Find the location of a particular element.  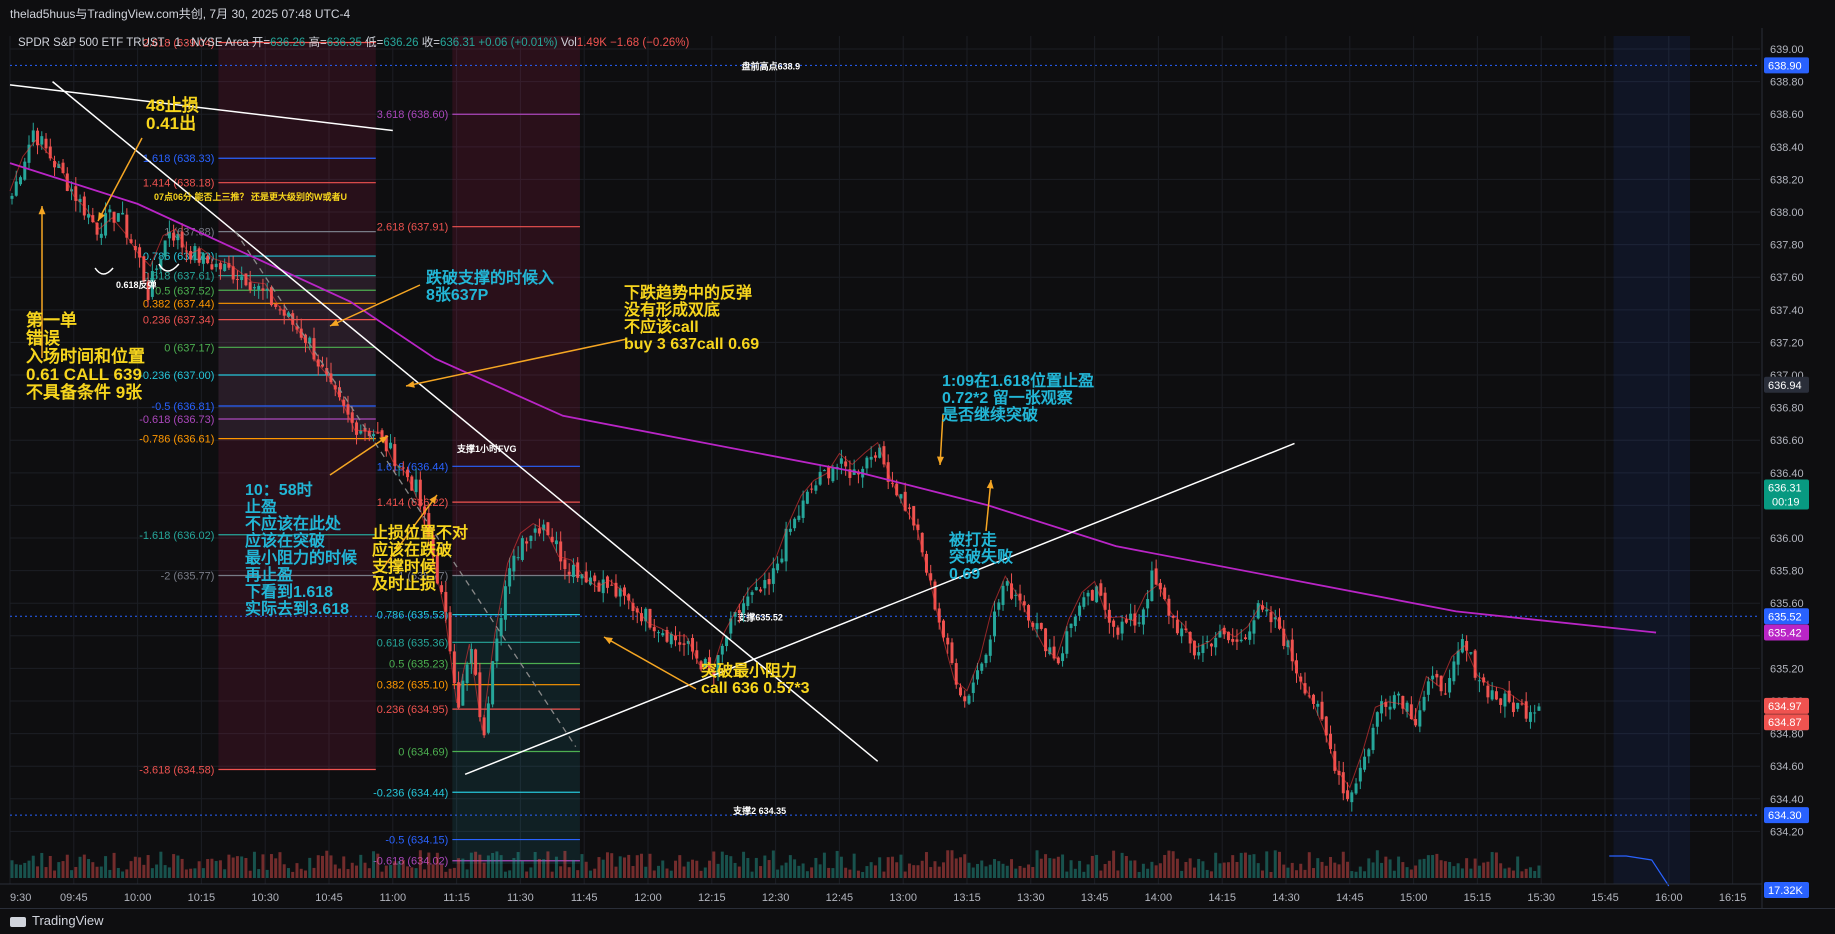

fib-level-label: -3.618 (634.58) is located at coordinates (176, 770).